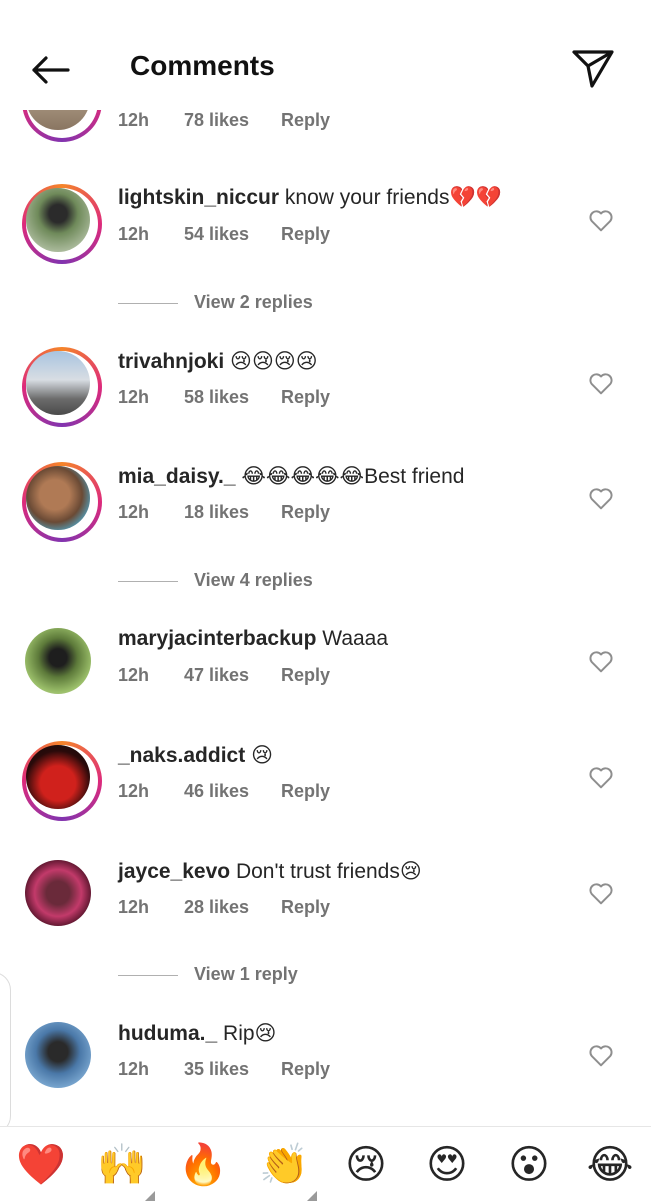  Describe the element at coordinates (366, 1165) in the screenshot. I see `emoji-crying-button: 😢` at that location.